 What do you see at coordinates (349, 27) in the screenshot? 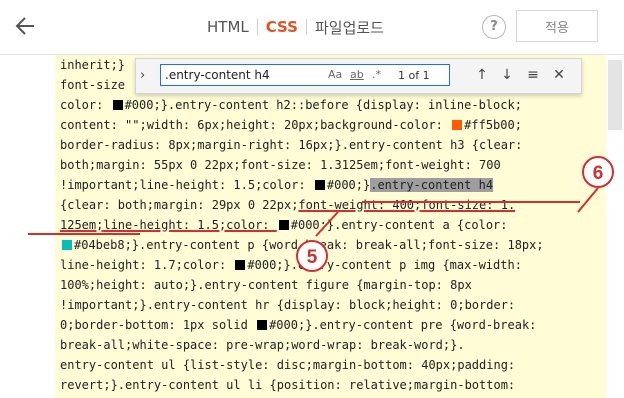
I see `tab-file-upload: 파일업로드` at bounding box center [349, 27].